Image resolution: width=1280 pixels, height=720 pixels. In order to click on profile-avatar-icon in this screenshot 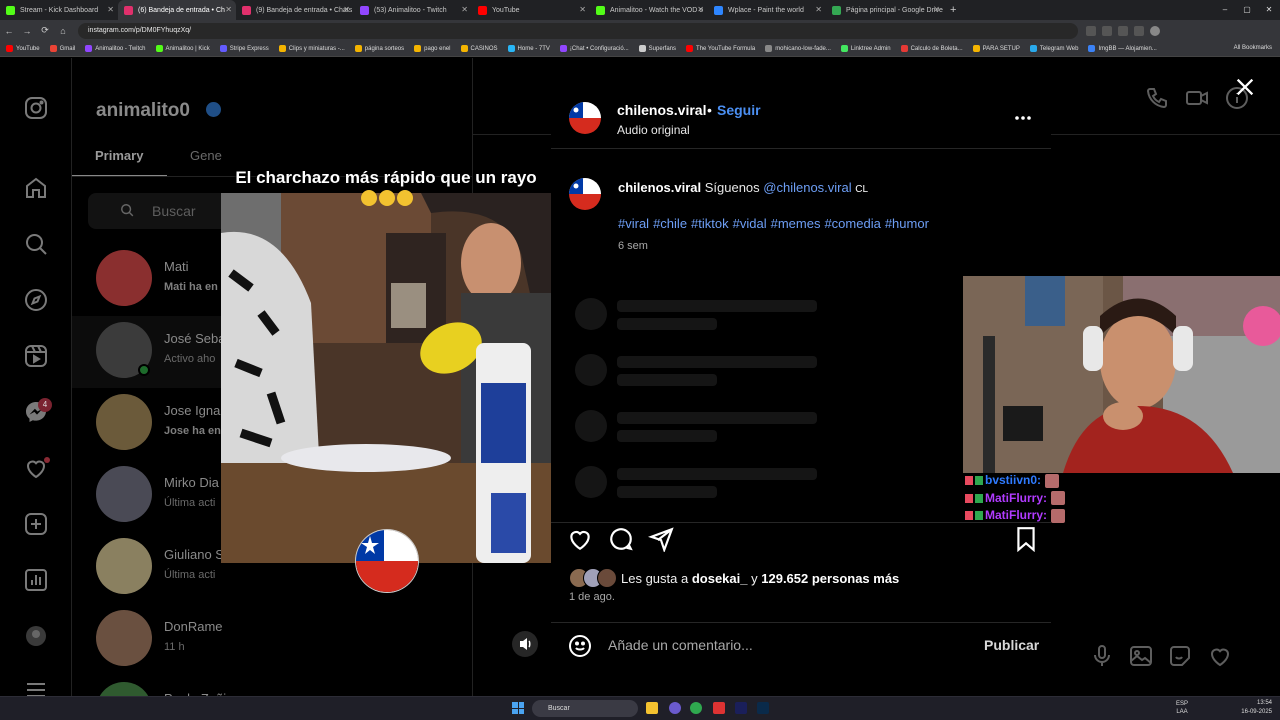, I will do `click(36, 636)`.